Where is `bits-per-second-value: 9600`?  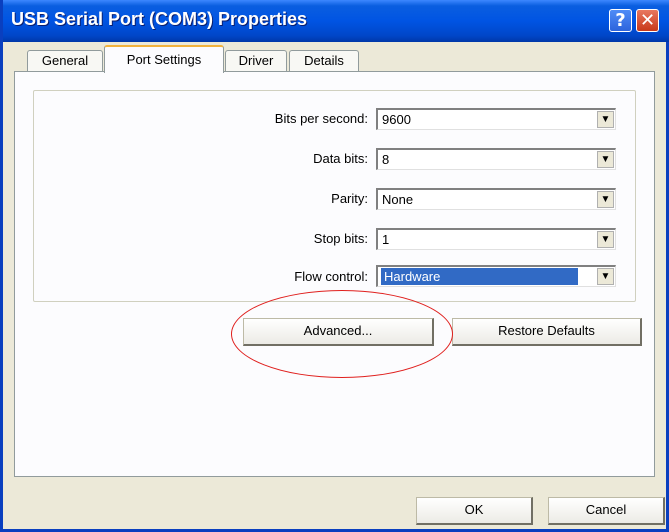
bits-per-second-value: 9600 is located at coordinates (396, 119).